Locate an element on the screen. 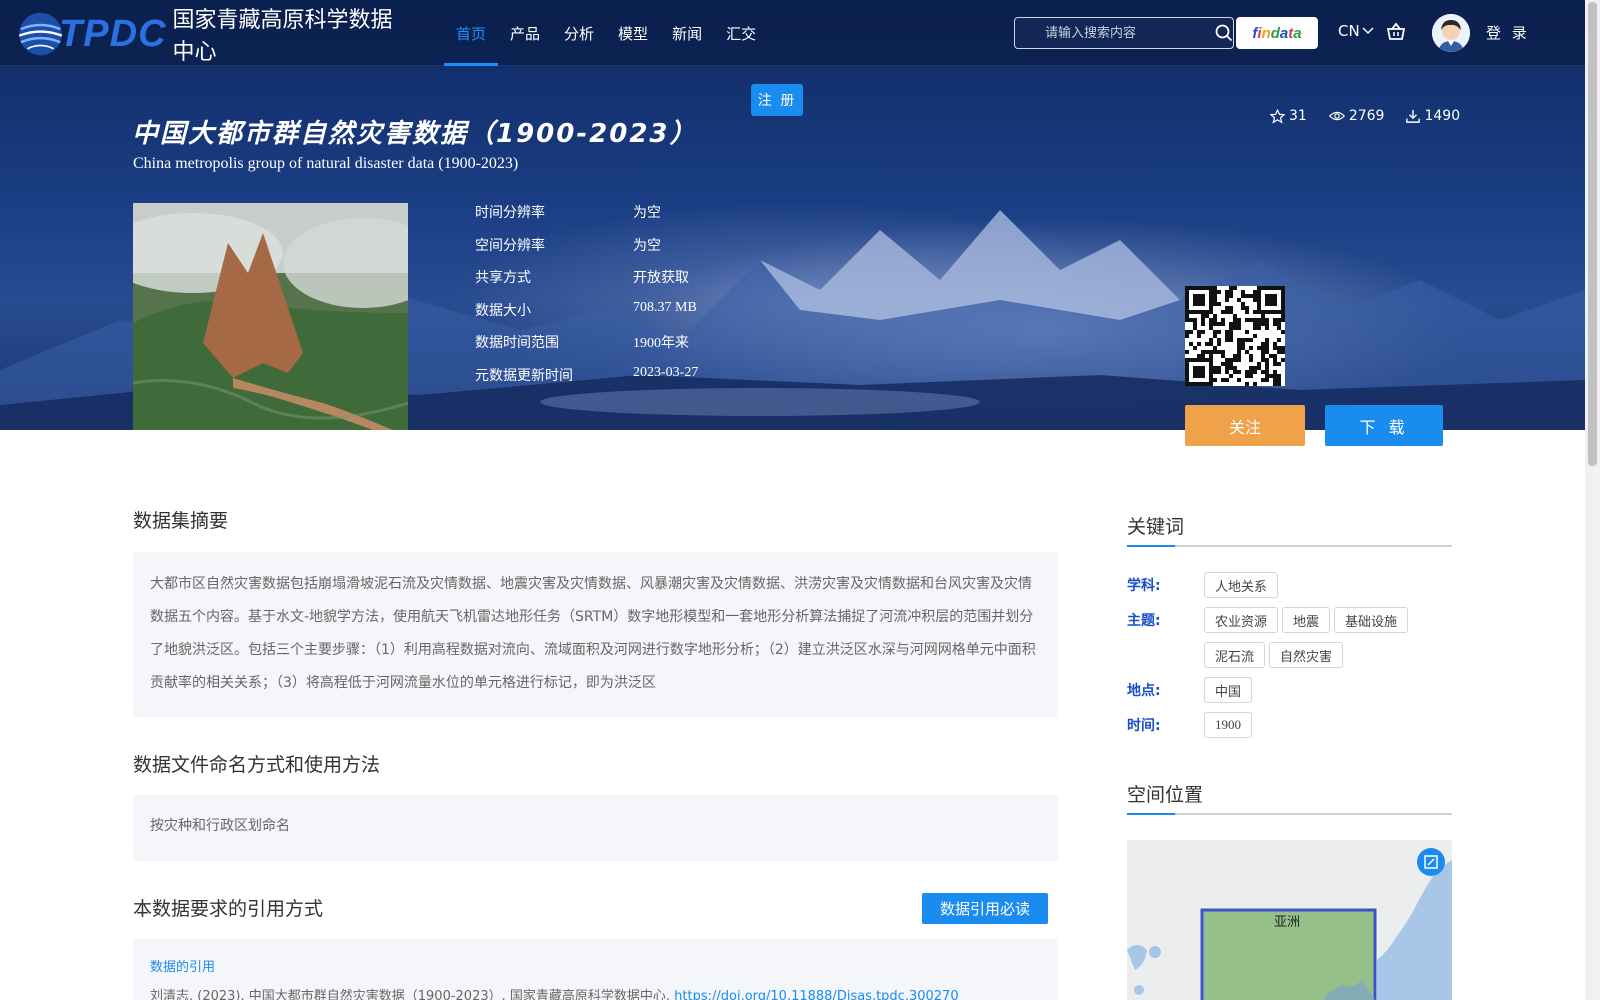 This screenshot has width=1600, height=1000. downloads-stat: 1490 is located at coordinates (1433, 116).